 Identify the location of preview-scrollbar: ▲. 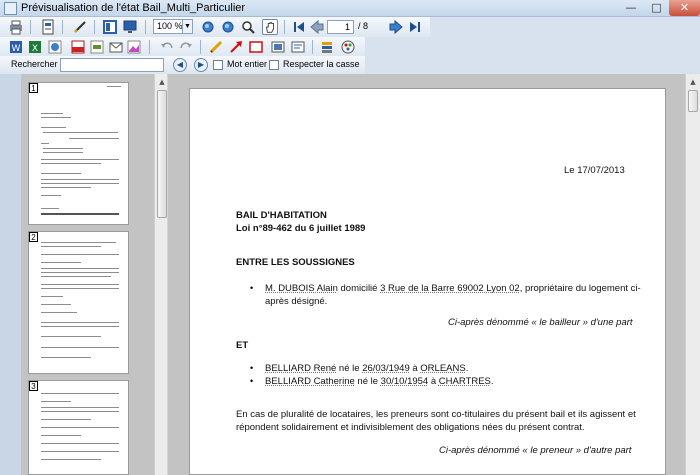
(692, 274).